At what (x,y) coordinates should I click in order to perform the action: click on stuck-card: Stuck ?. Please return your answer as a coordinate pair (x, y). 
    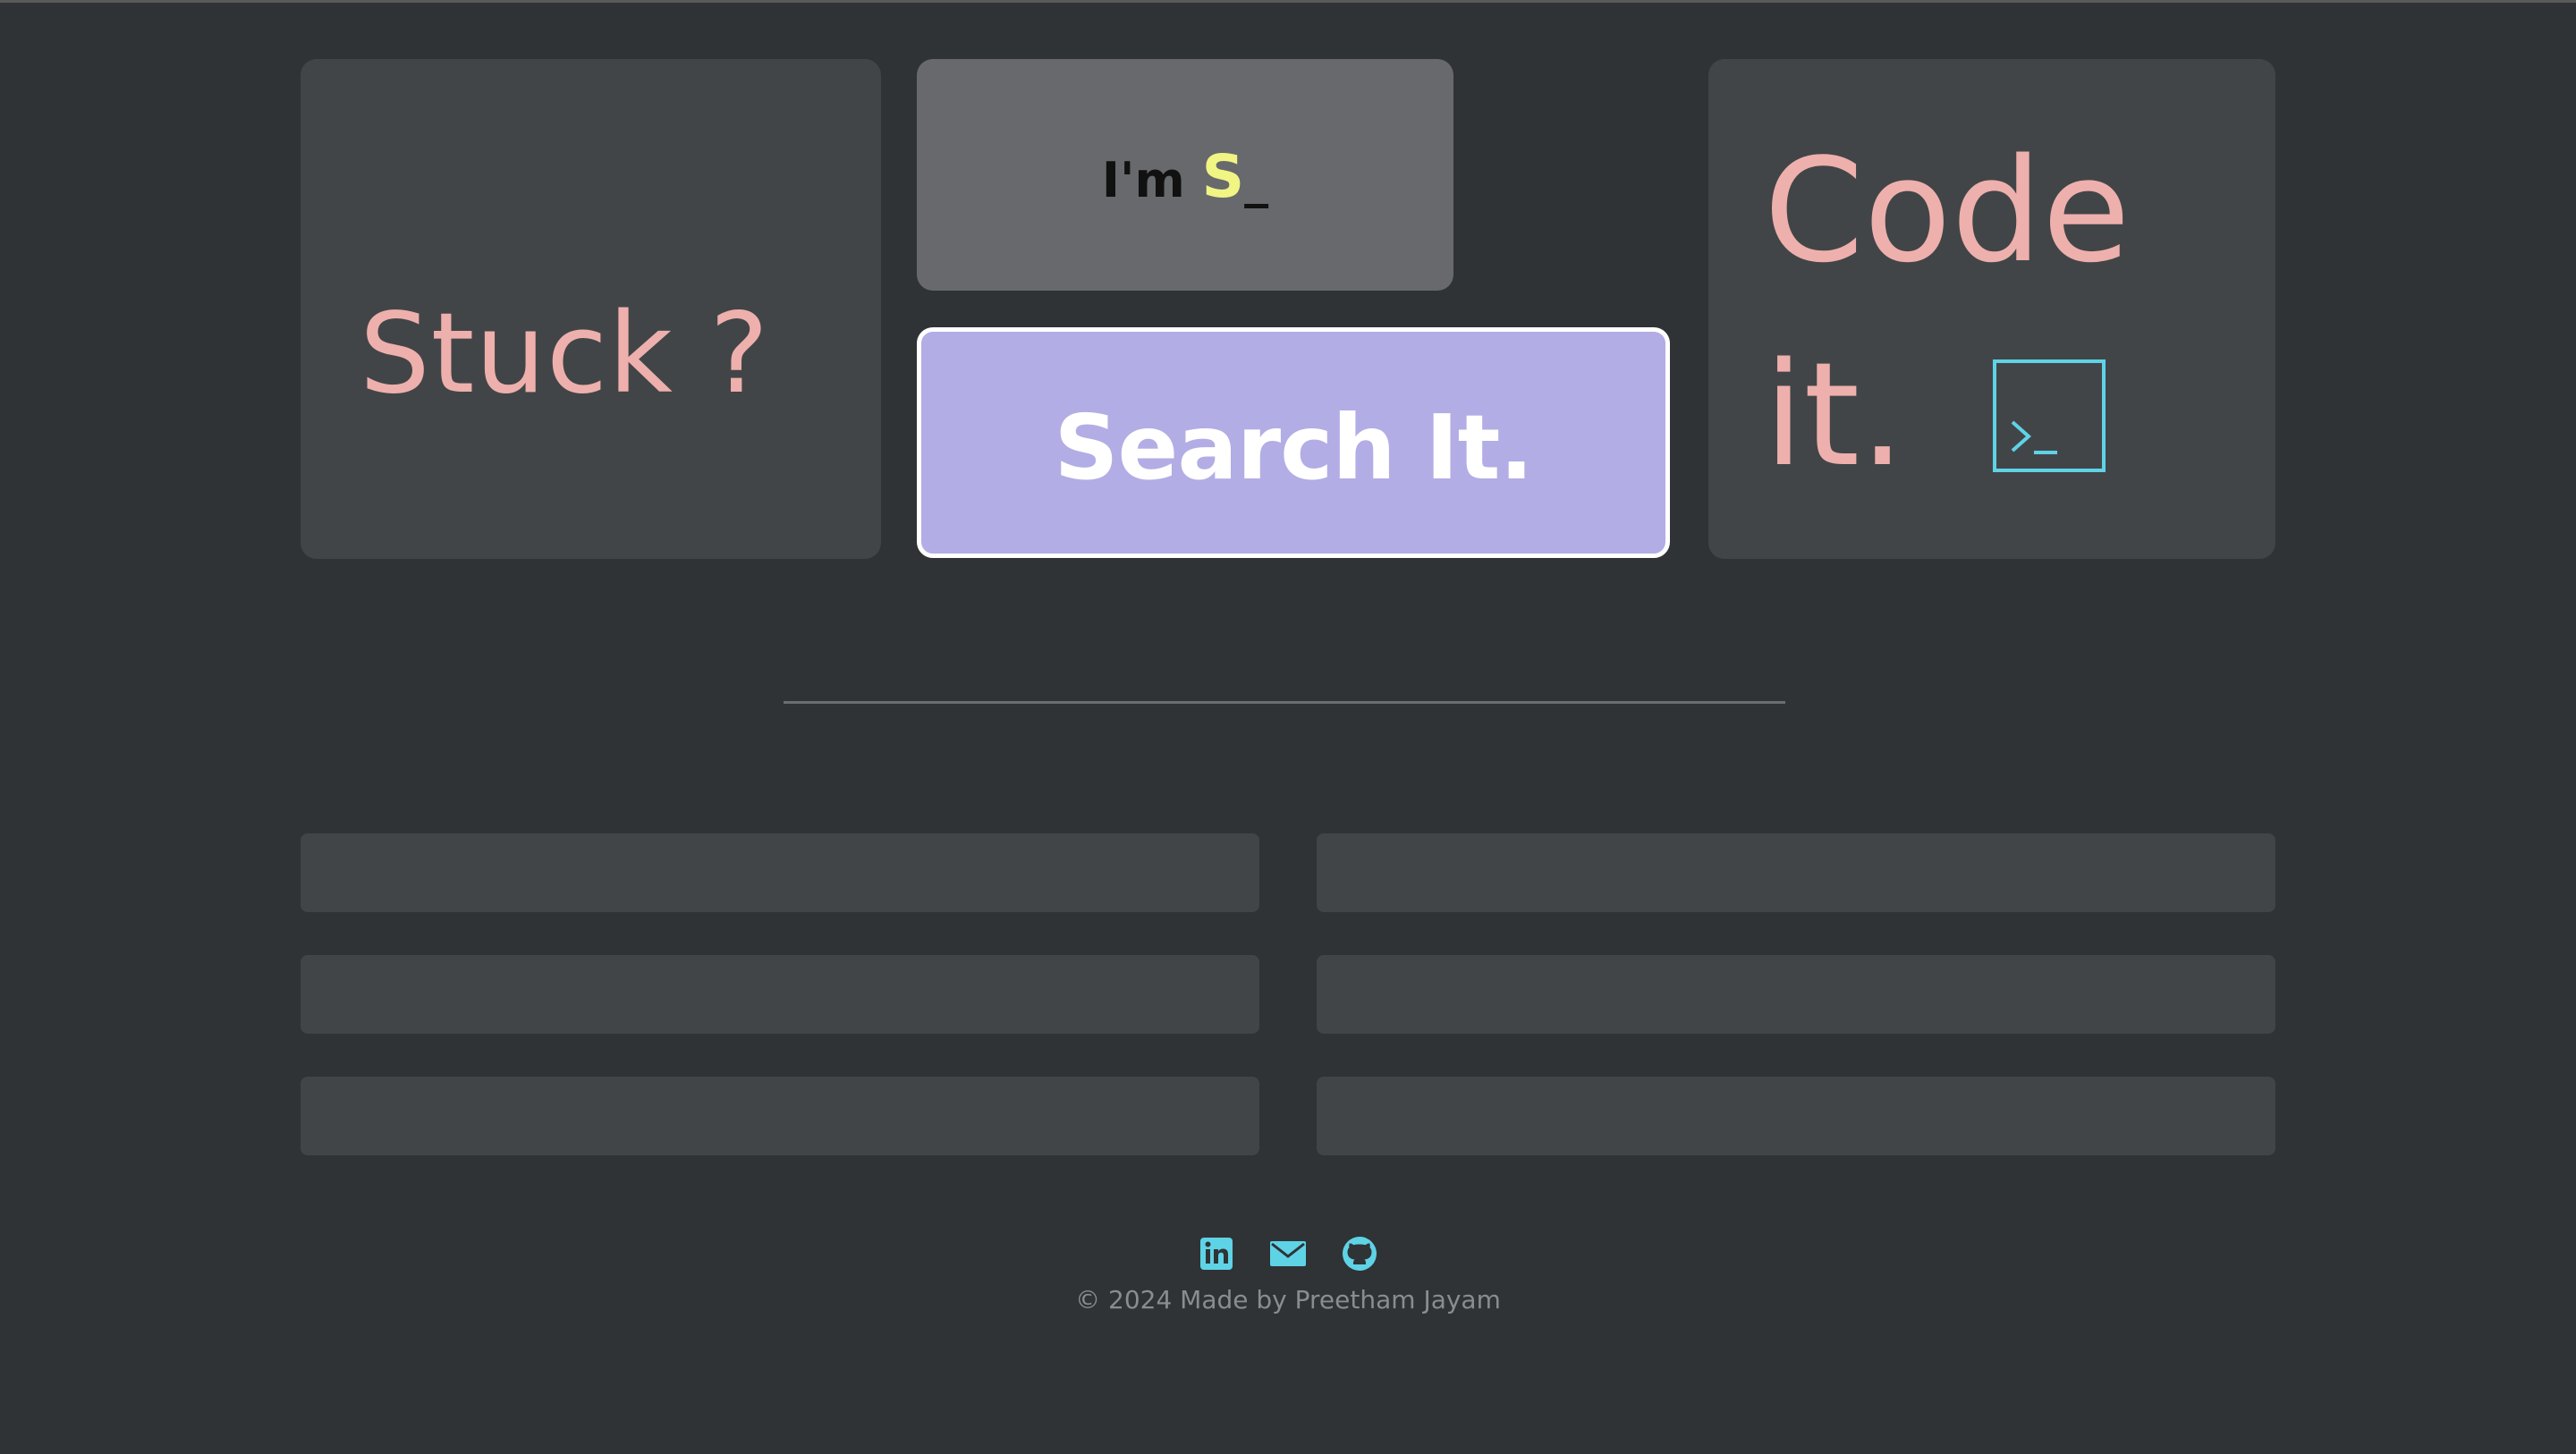
    Looking at the image, I should click on (591, 309).